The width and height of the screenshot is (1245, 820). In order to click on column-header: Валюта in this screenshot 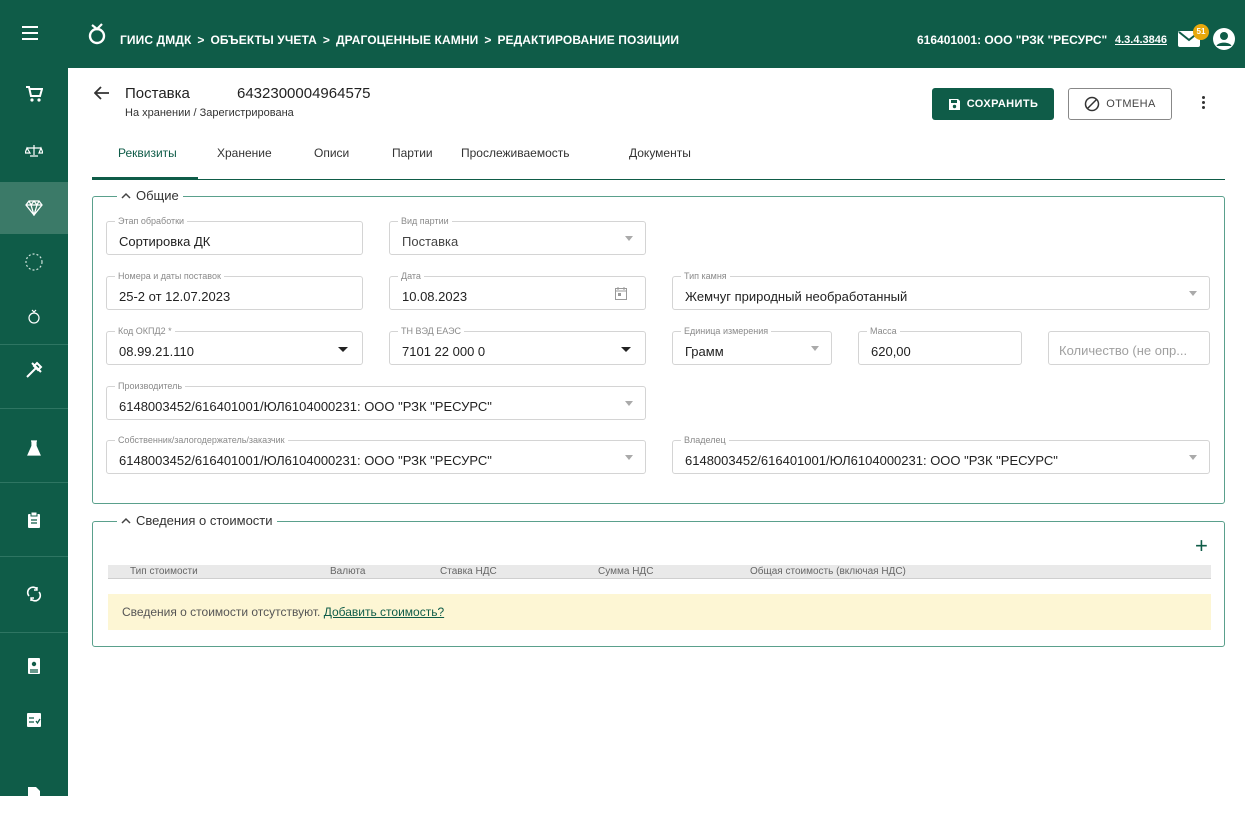, I will do `click(347, 571)`.